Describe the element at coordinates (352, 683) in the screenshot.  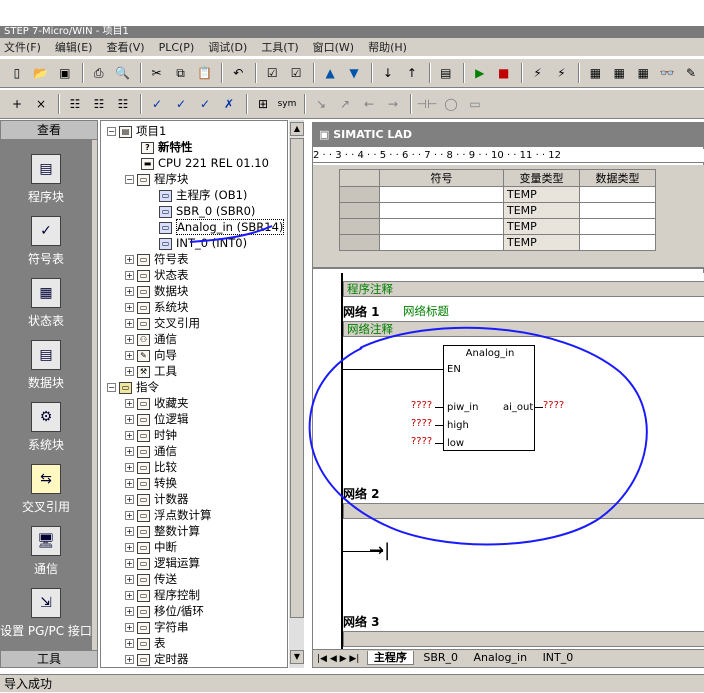
I see `status-bar: 导入成功` at that location.